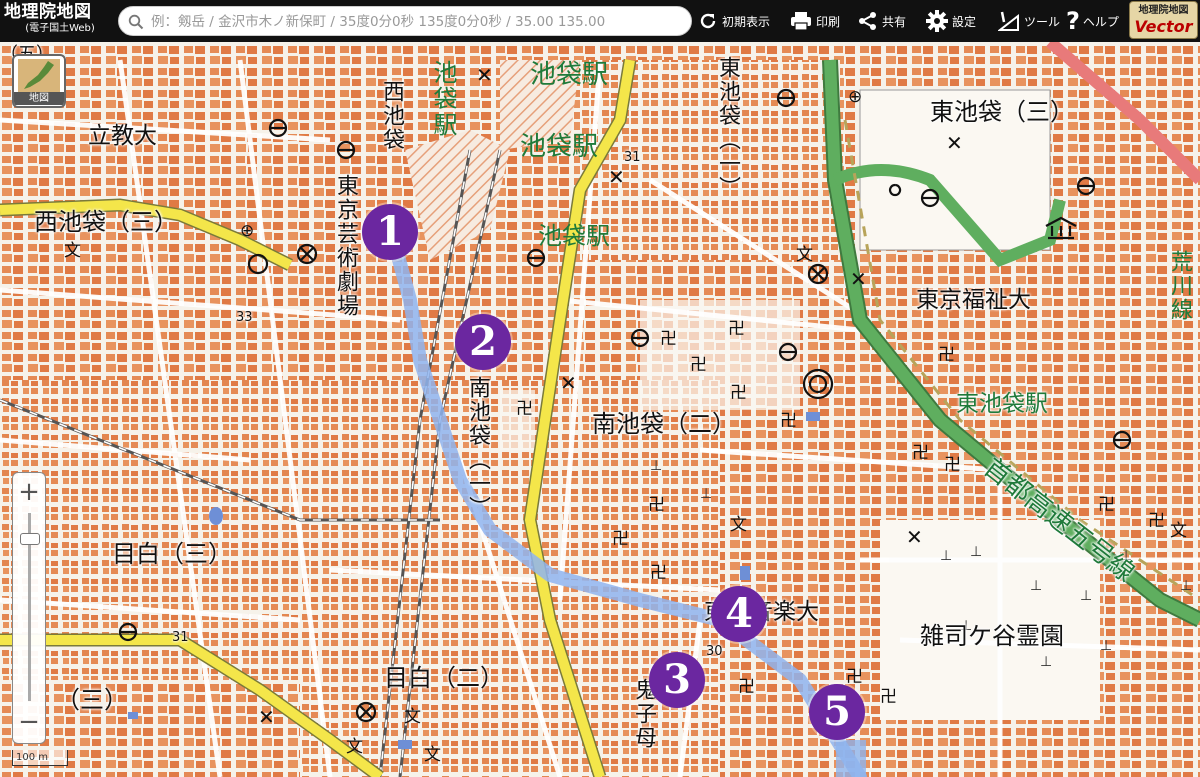  I want to click on label-higashi-ikebukuro-3: 東池袋（三）, so click(1002, 112).